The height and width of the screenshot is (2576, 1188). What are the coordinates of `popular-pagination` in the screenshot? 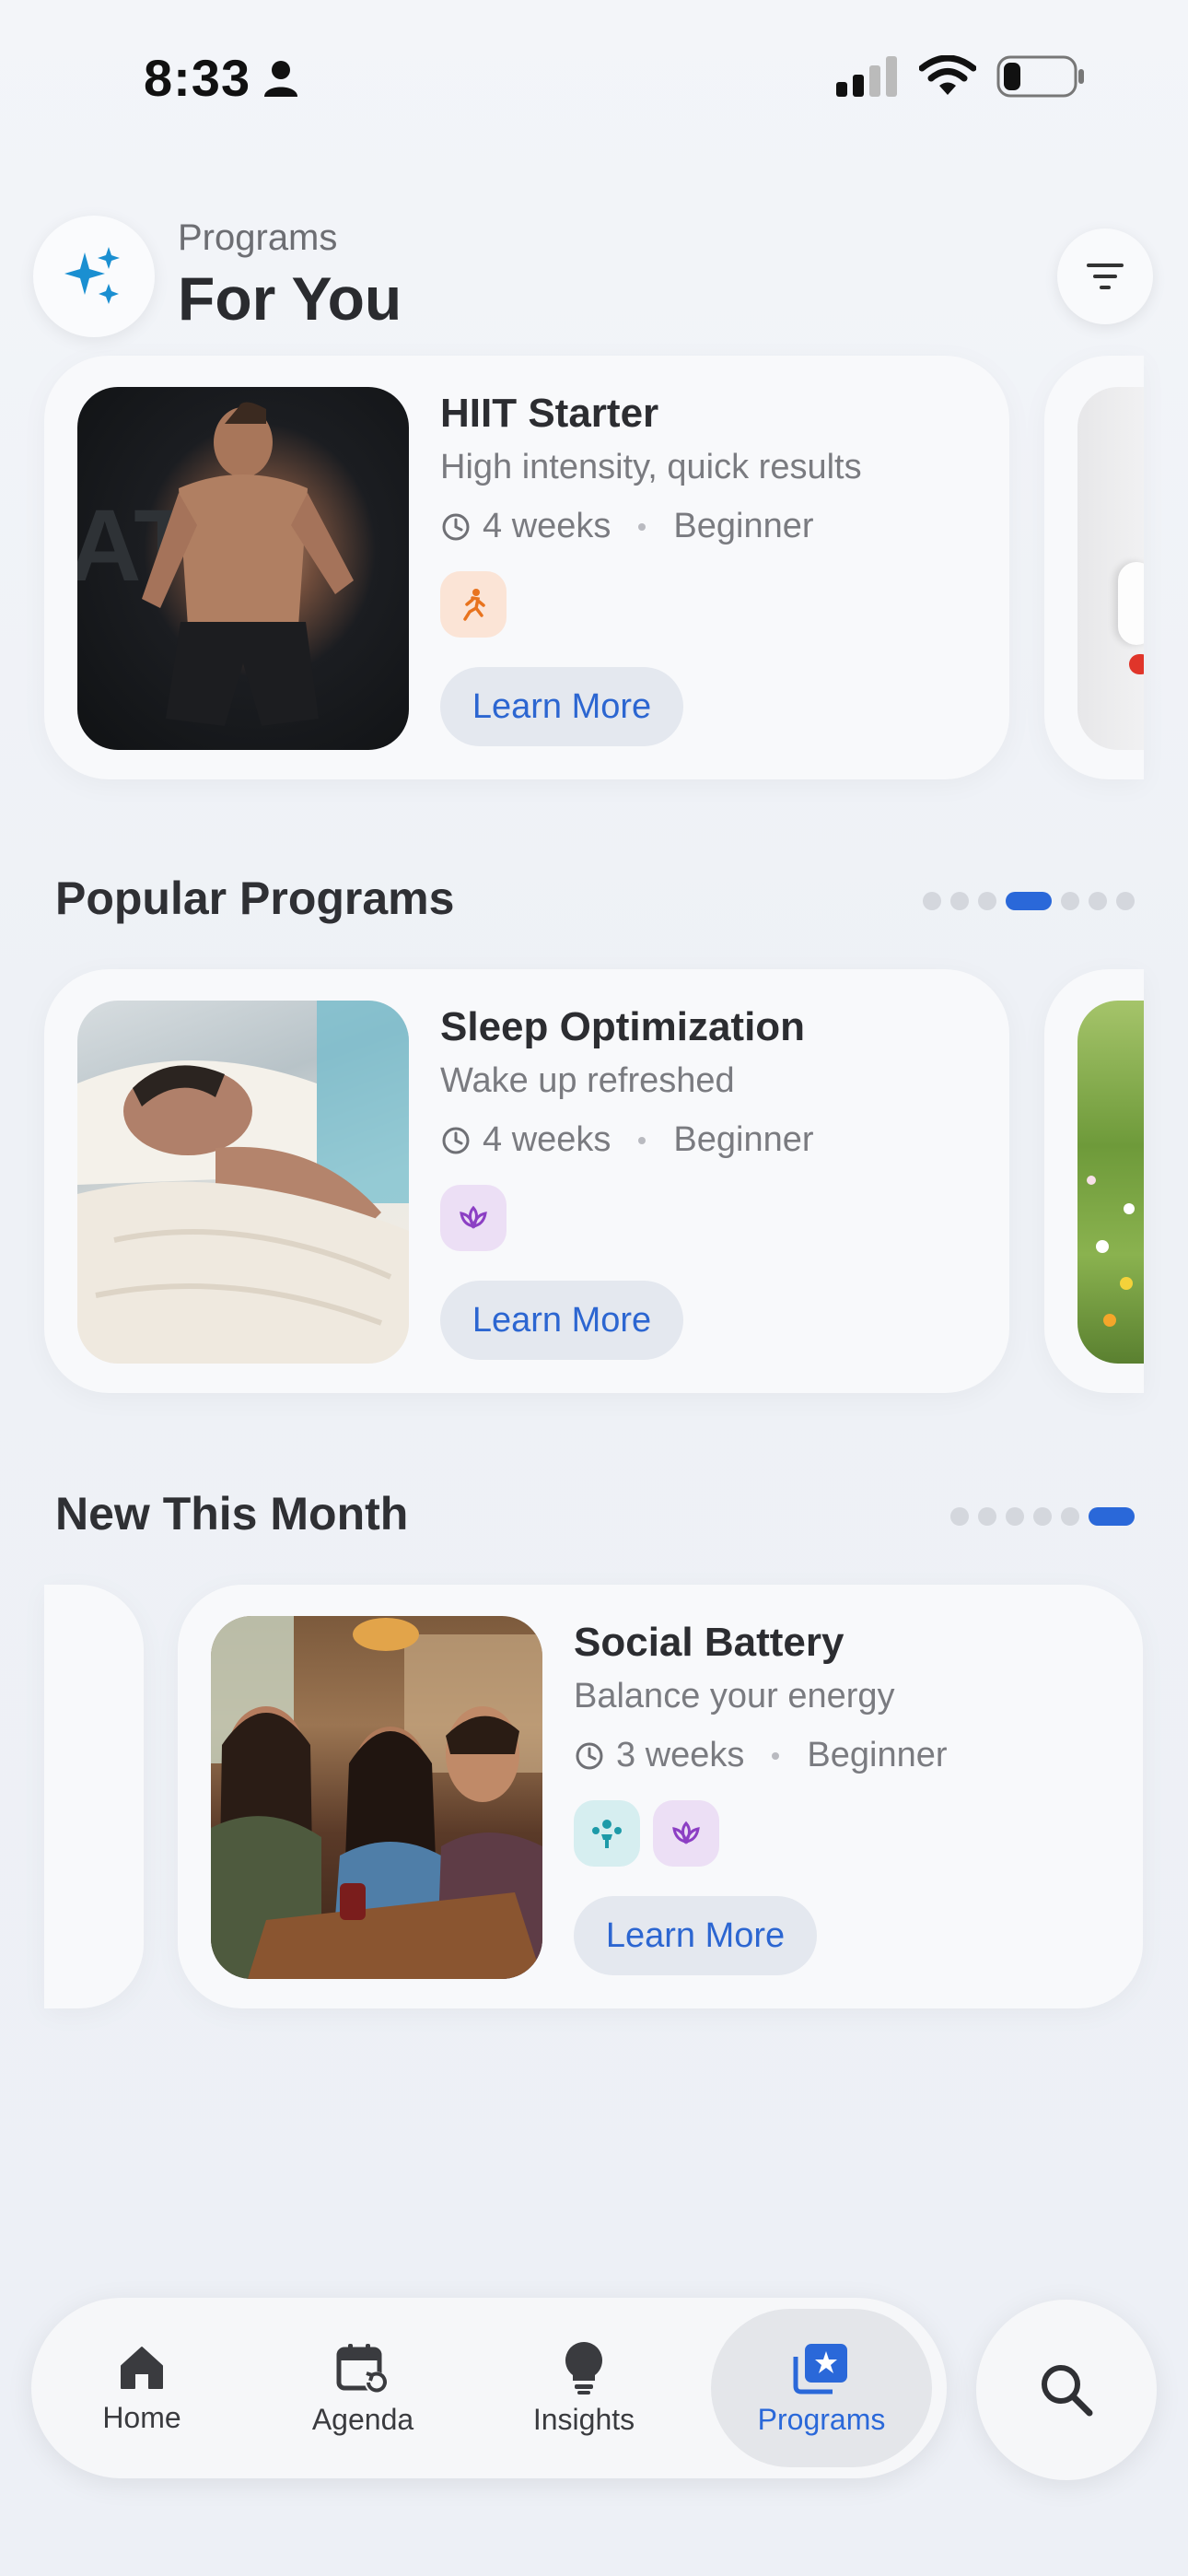 It's located at (1029, 901).